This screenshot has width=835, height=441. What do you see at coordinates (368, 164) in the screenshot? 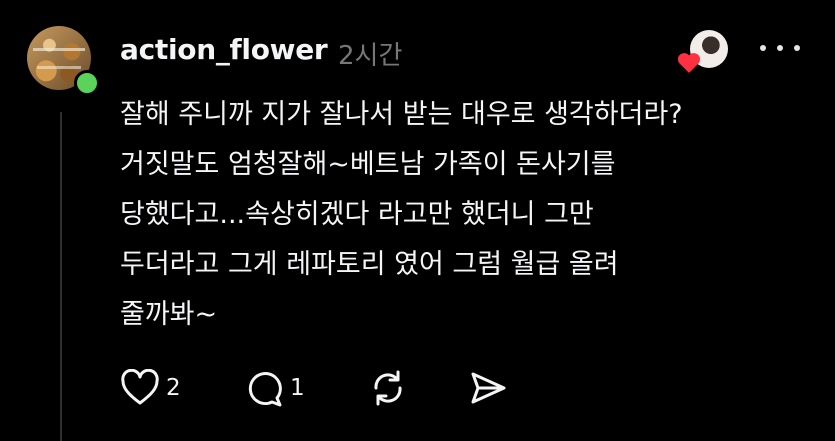
I see `post-body-line: 거짓말도 엄청잘해~베트남 가족이 돈사기를` at bounding box center [368, 164].